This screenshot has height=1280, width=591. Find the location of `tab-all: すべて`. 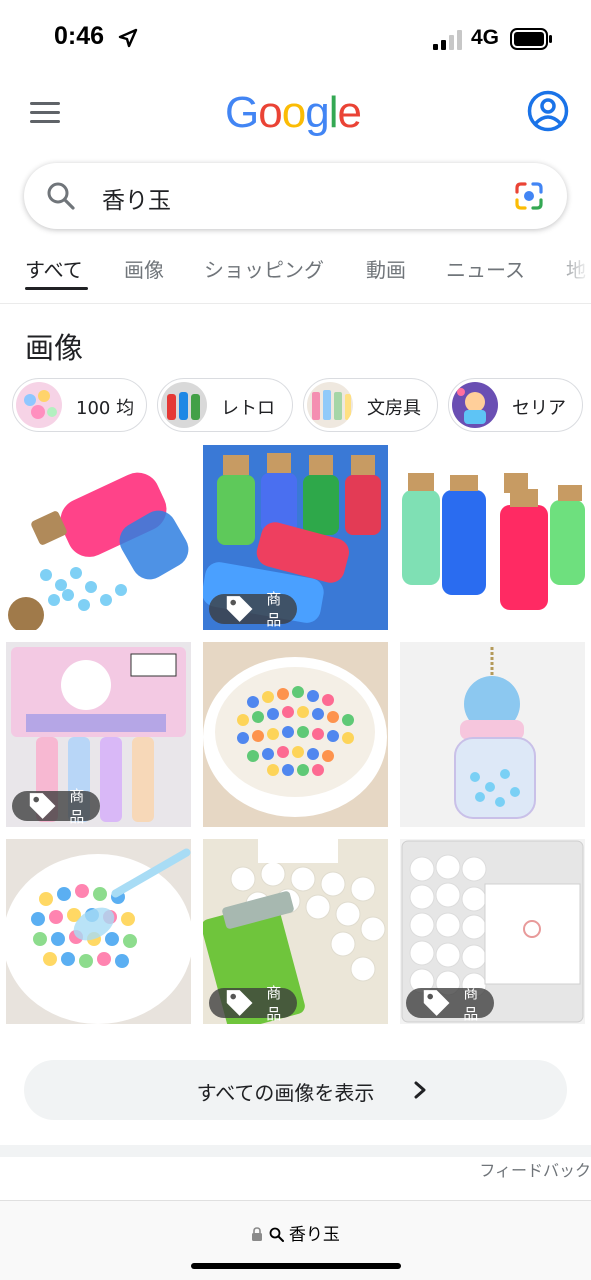

tab-all: すべて is located at coordinates (54, 268).